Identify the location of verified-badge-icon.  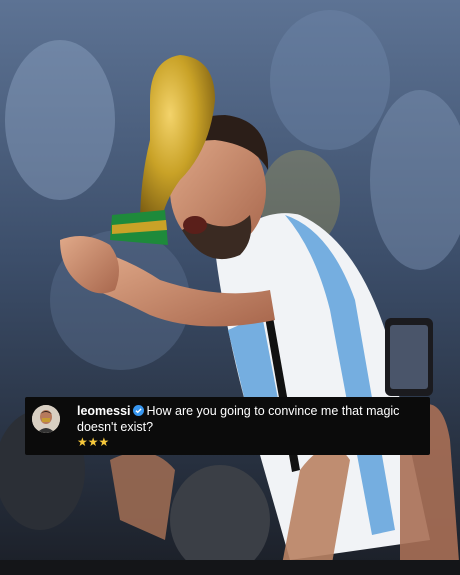
(138, 410).